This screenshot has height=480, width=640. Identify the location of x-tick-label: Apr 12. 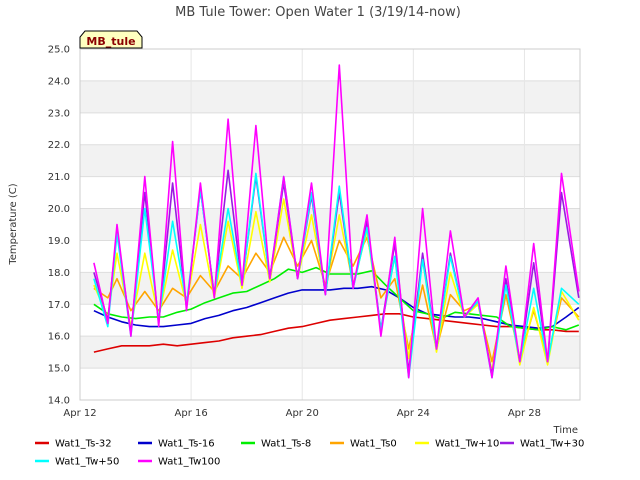
(79, 413).